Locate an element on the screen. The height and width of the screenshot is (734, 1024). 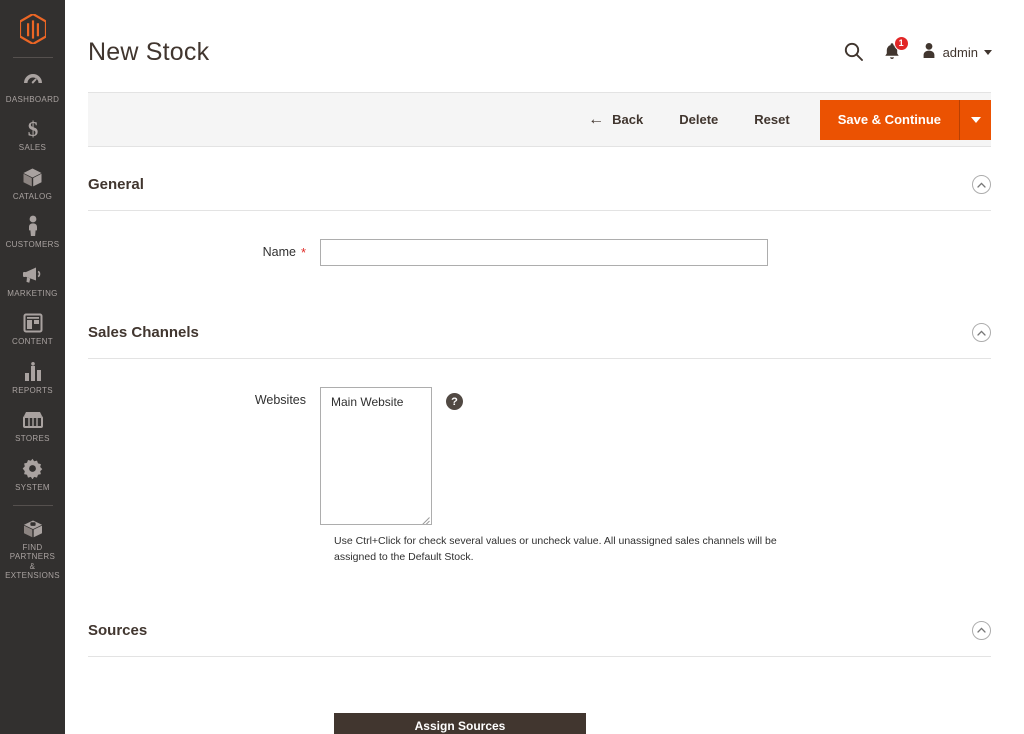
sidebar-item-sales: $ Sales is located at coordinates (32, 134).